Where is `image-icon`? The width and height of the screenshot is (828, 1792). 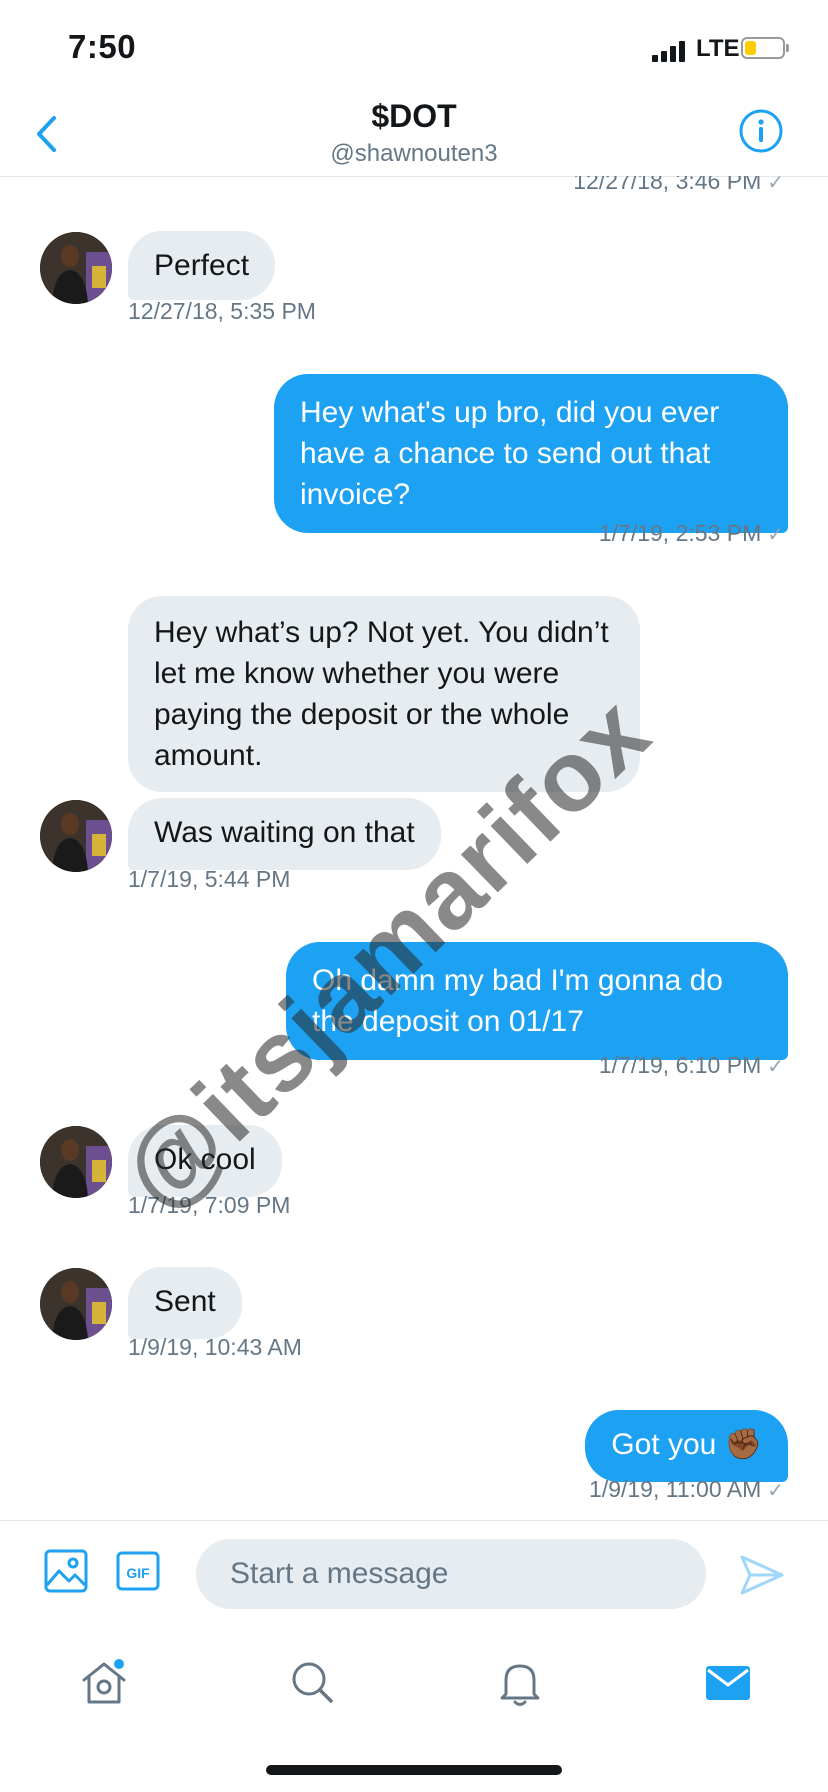
image-icon is located at coordinates (66, 1571).